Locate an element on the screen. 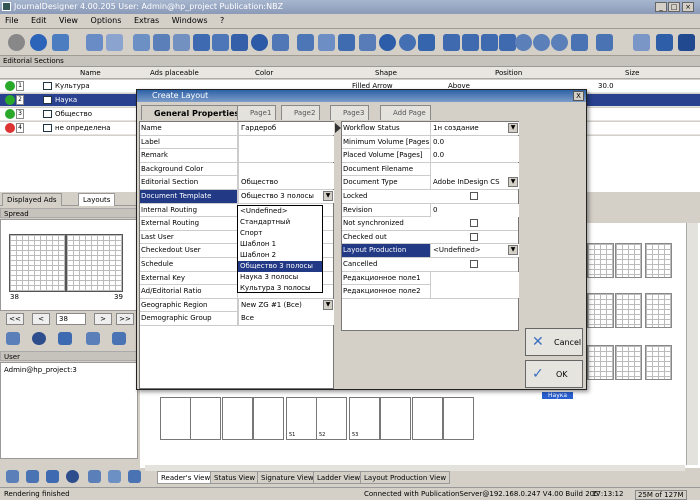 This screenshot has width=700, height=500. menu-file: File is located at coordinates (11, 20).